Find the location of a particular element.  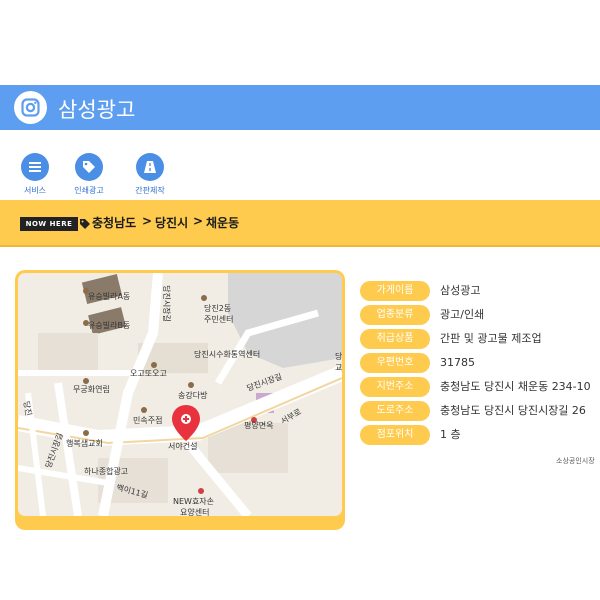

map-label: 송강다방 is located at coordinates (193, 395).